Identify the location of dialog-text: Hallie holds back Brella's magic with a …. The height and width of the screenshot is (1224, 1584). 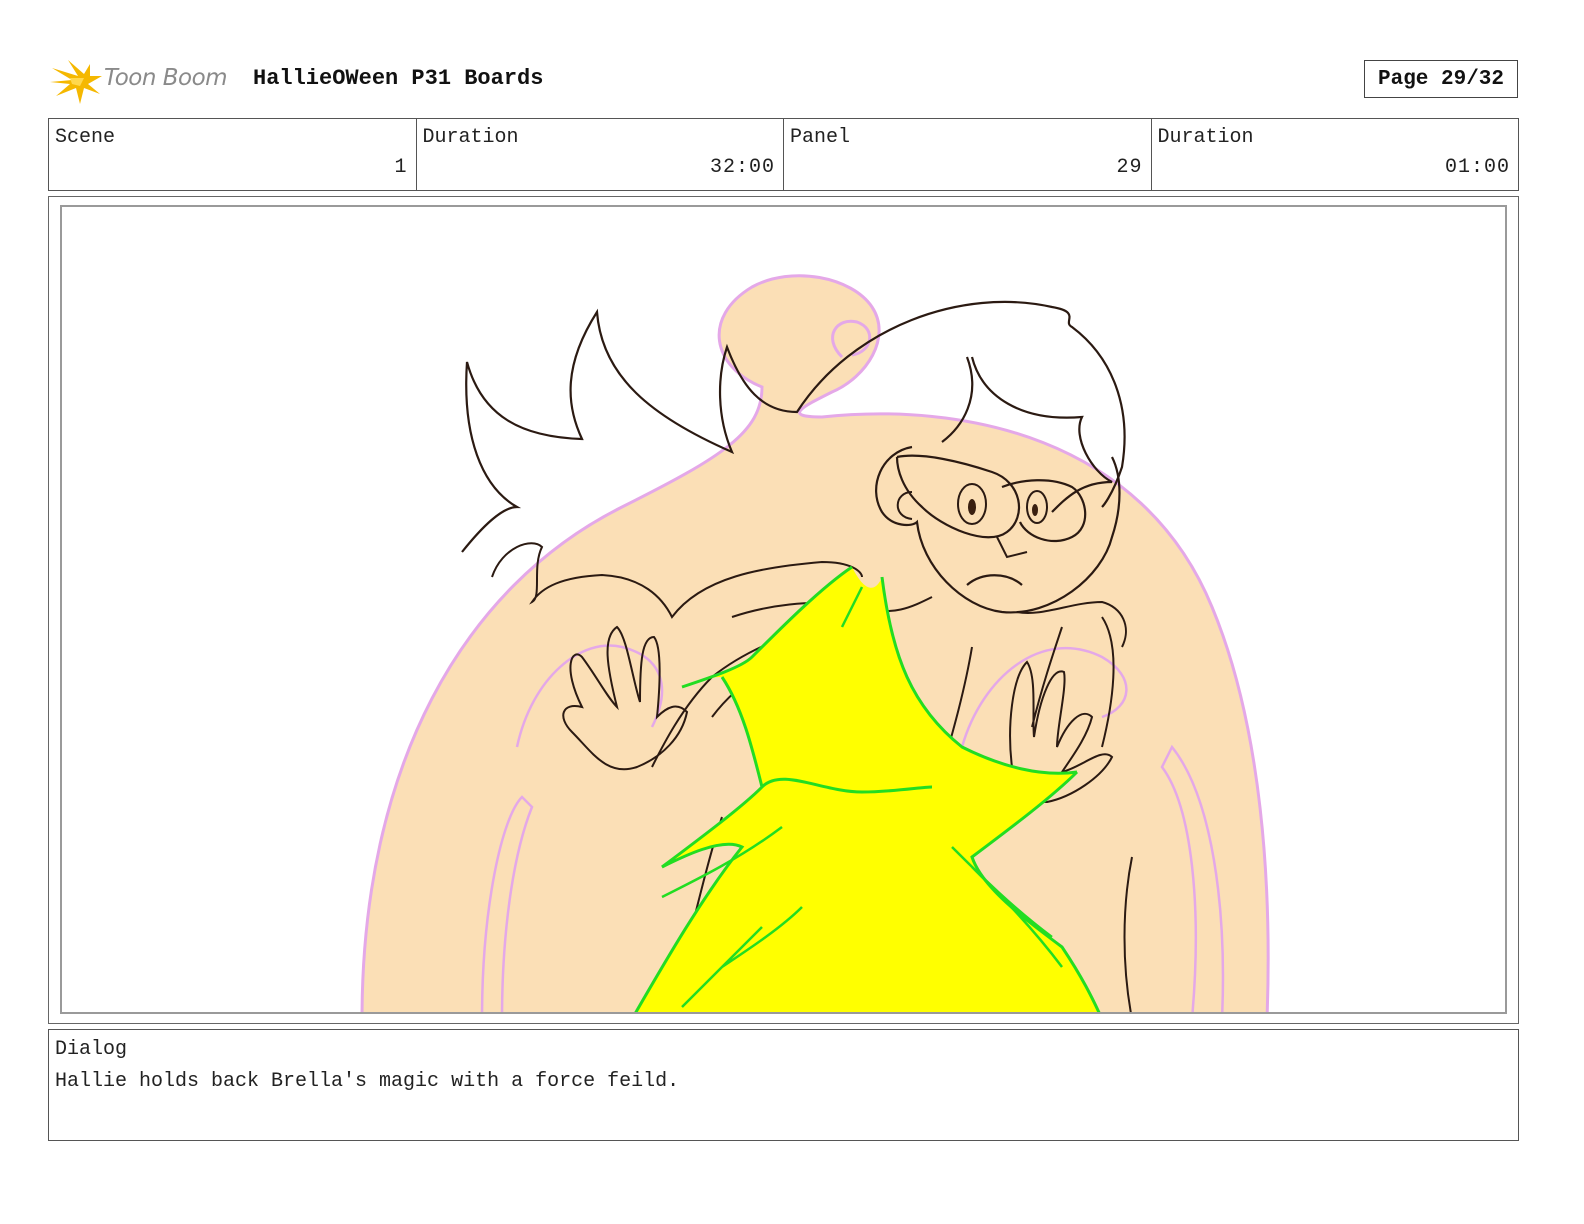
(367, 1081).